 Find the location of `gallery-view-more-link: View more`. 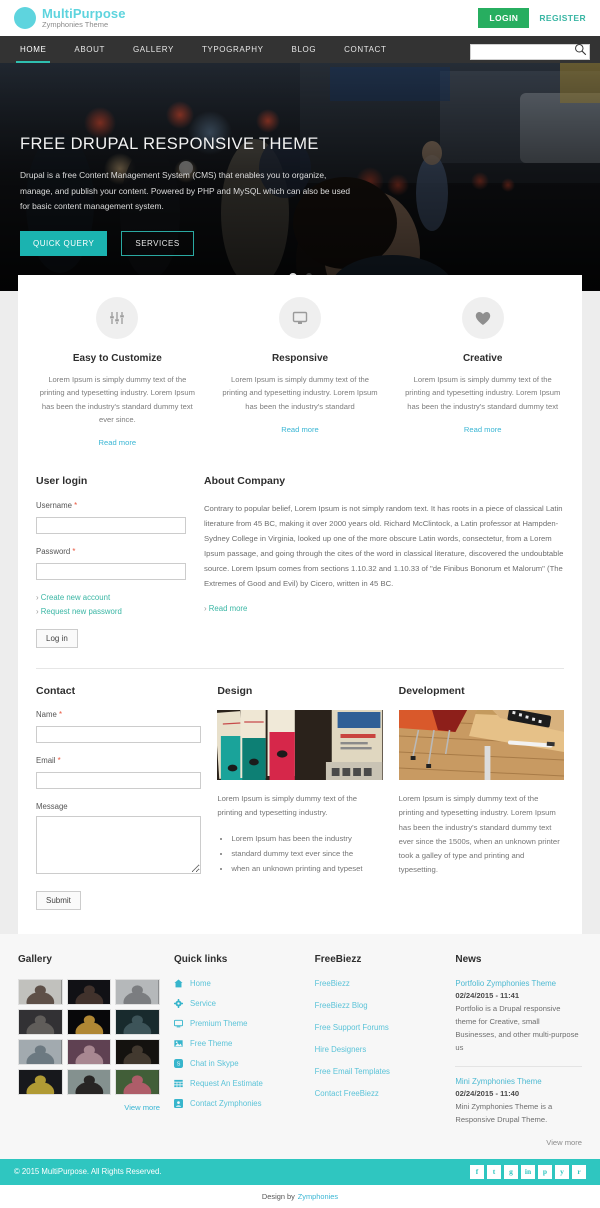

gallery-view-more-link: View more is located at coordinates (89, 1107).